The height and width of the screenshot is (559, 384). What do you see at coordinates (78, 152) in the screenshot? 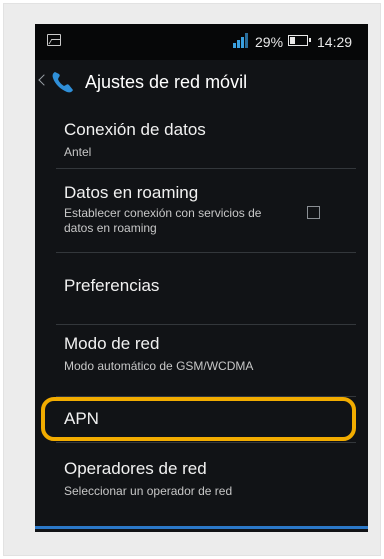
I see `item-subtitle: Antel` at bounding box center [78, 152].